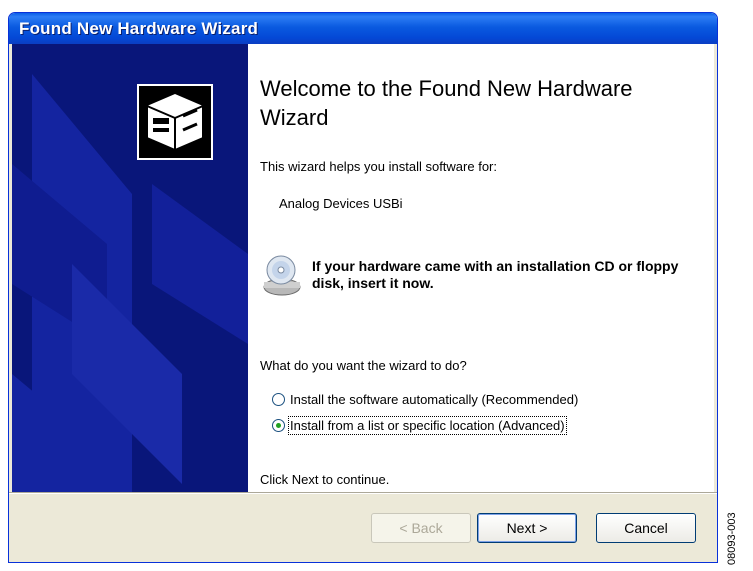 The height and width of the screenshot is (571, 753). What do you see at coordinates (527, 528) in the screenshot?
I see `next-button: Next >` at bounding box center [527, 528].